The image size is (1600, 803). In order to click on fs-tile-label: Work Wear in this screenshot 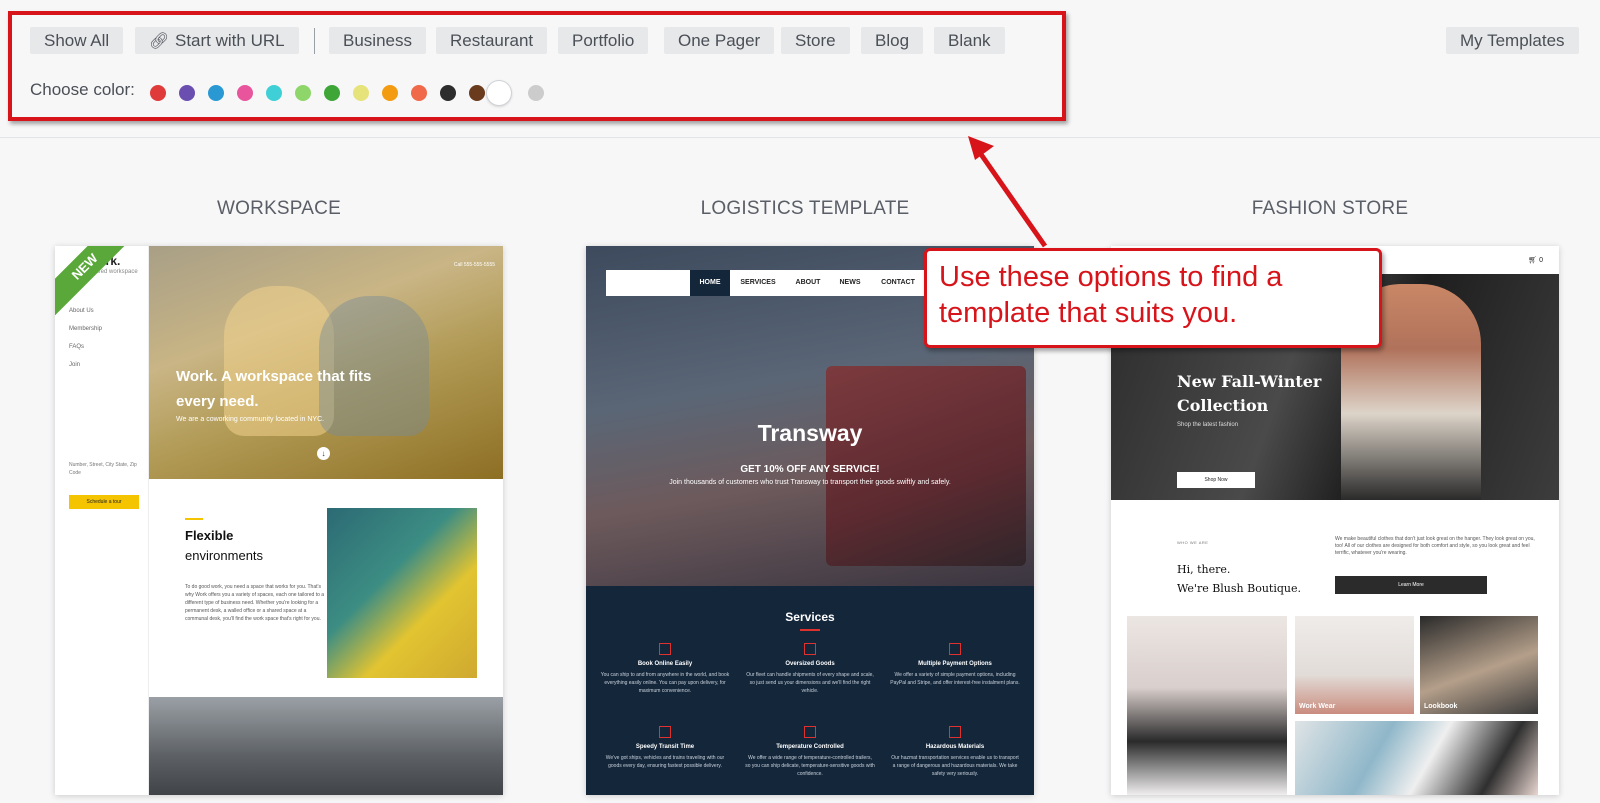, I will do `click(1317, 706)`.